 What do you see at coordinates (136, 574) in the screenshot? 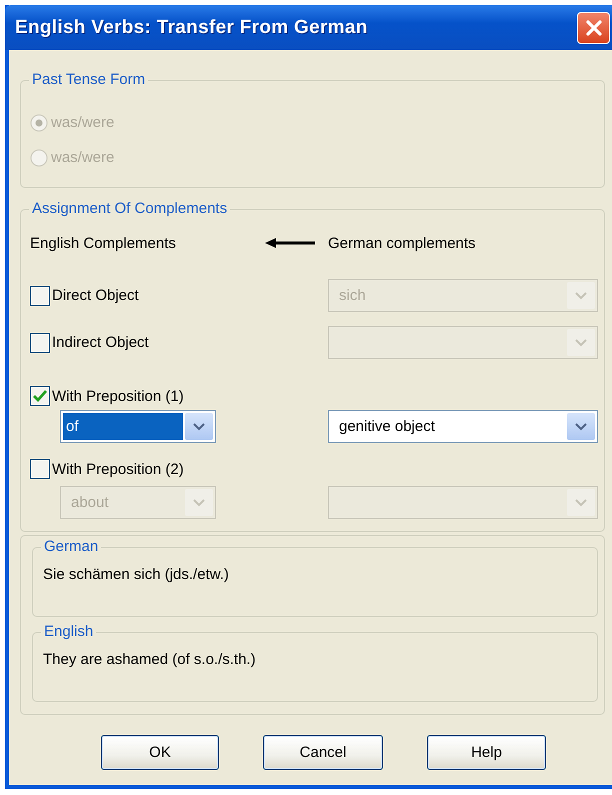
I see `example-sentence: Sie schämen sich (jds./etw.)` at bounding box center [136, 574].